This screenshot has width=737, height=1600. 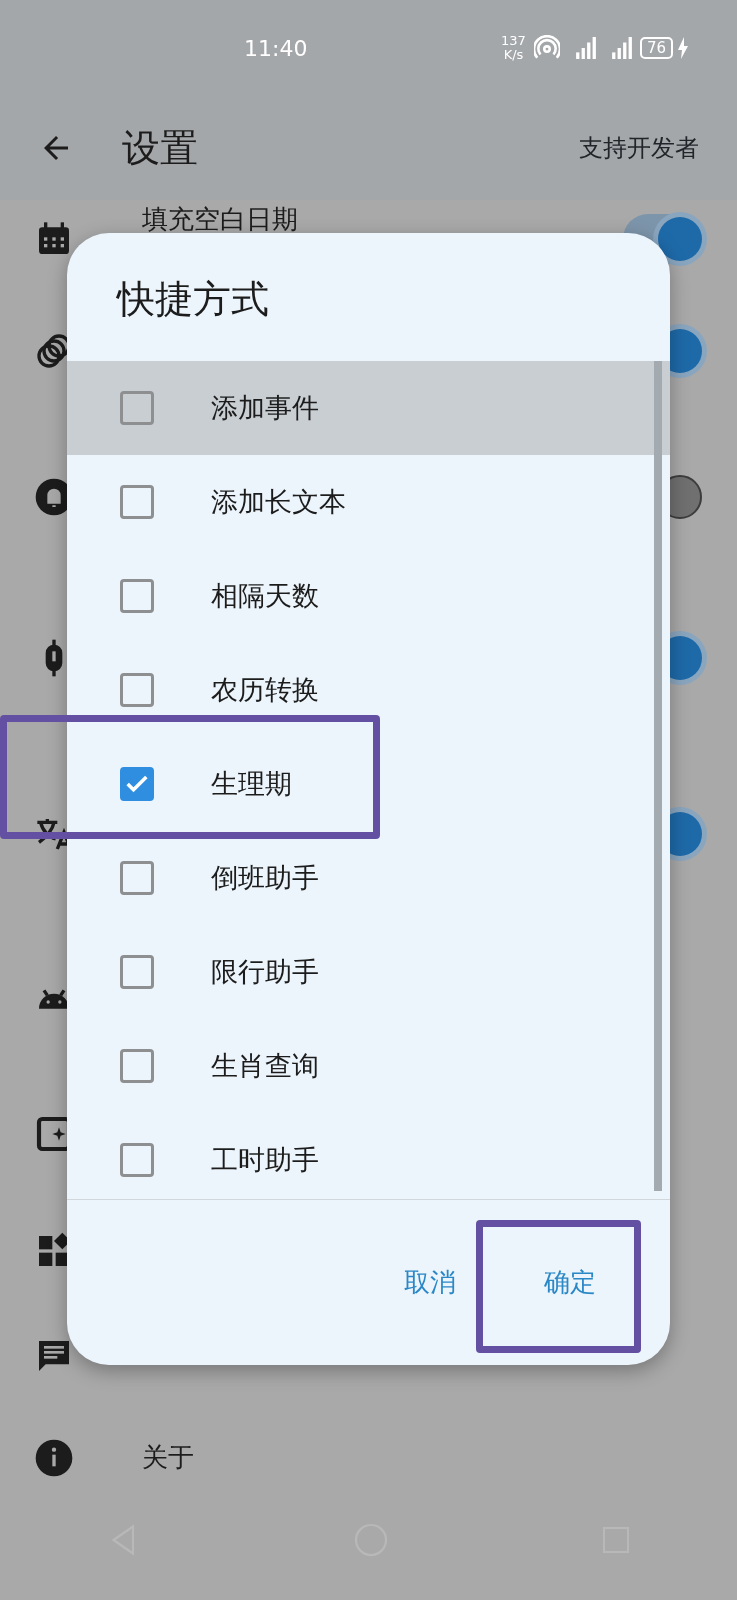 What do you see at coordinates (656, 48) in the screenshot?
I see `battery-level: 76` at bounding box center [656, 48].